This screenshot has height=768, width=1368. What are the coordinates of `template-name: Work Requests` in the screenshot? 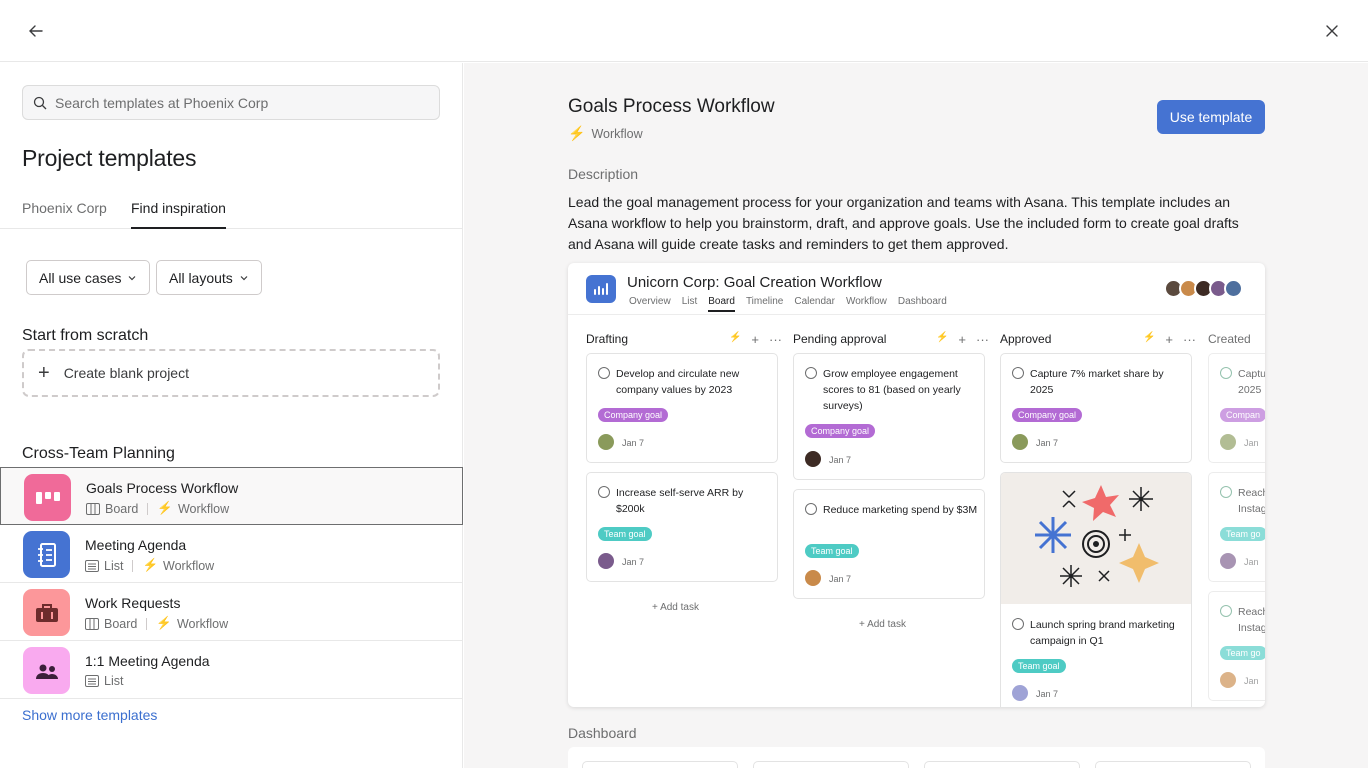 It's located at (133, 603).